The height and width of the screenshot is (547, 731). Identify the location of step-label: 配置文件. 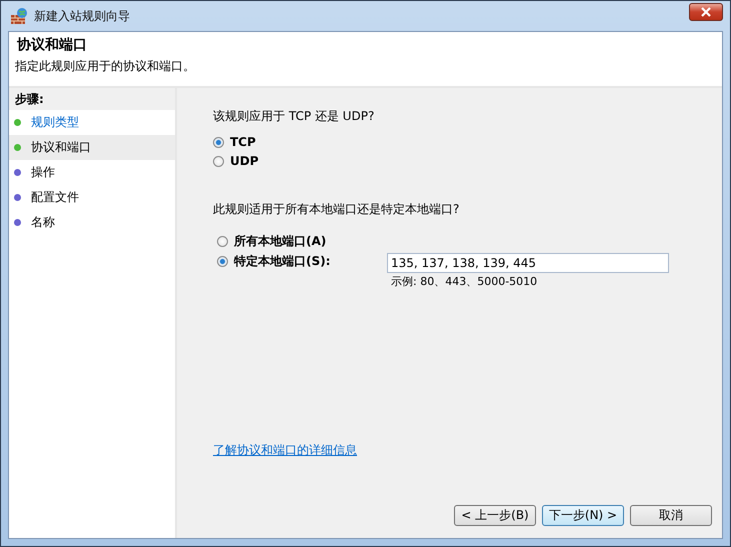
(55, 197).